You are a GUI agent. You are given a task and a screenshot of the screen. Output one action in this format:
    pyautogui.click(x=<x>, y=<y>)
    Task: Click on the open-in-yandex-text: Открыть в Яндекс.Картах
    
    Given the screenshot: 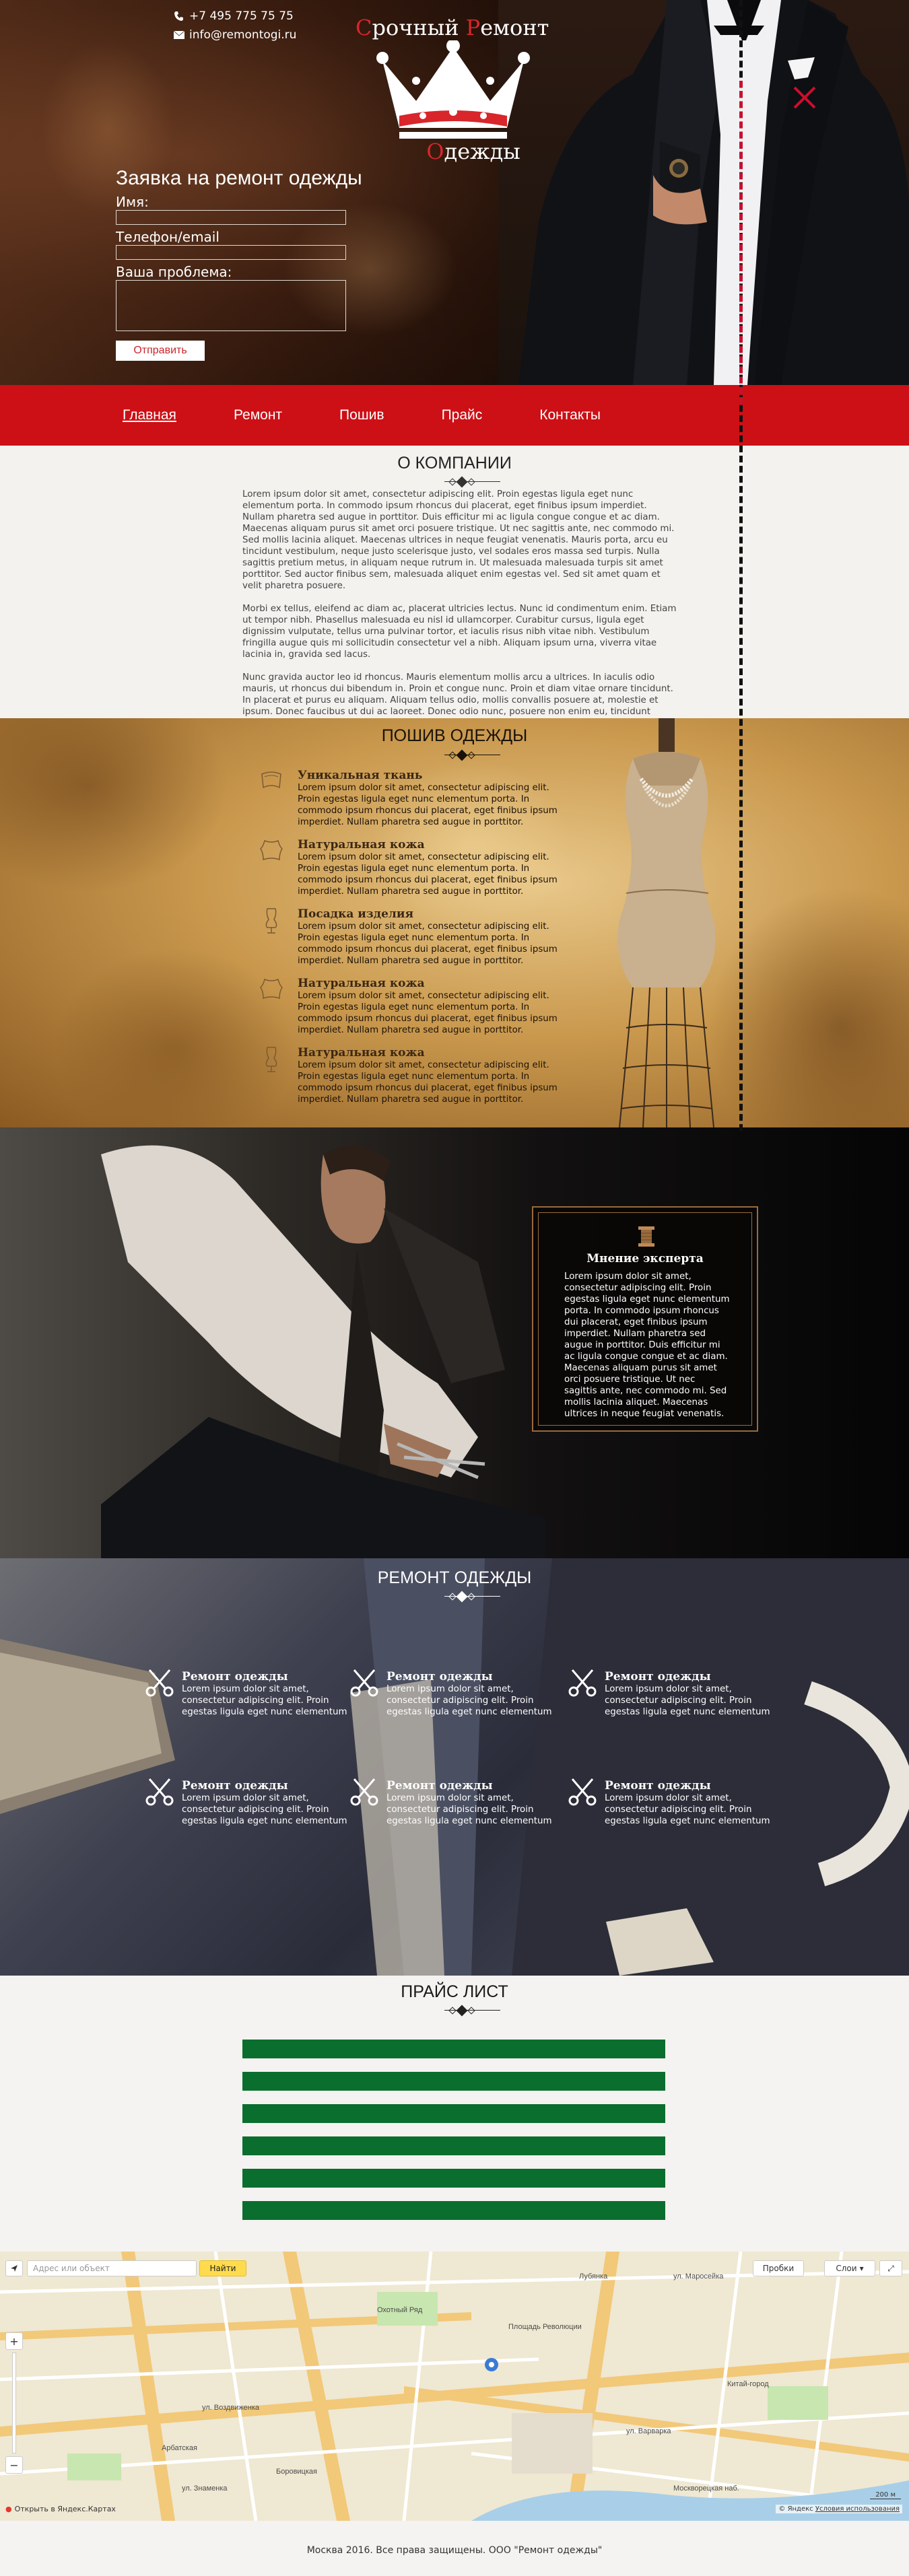 What is the action you would take?
    pyautogui.click(x=65, y=2509)
    